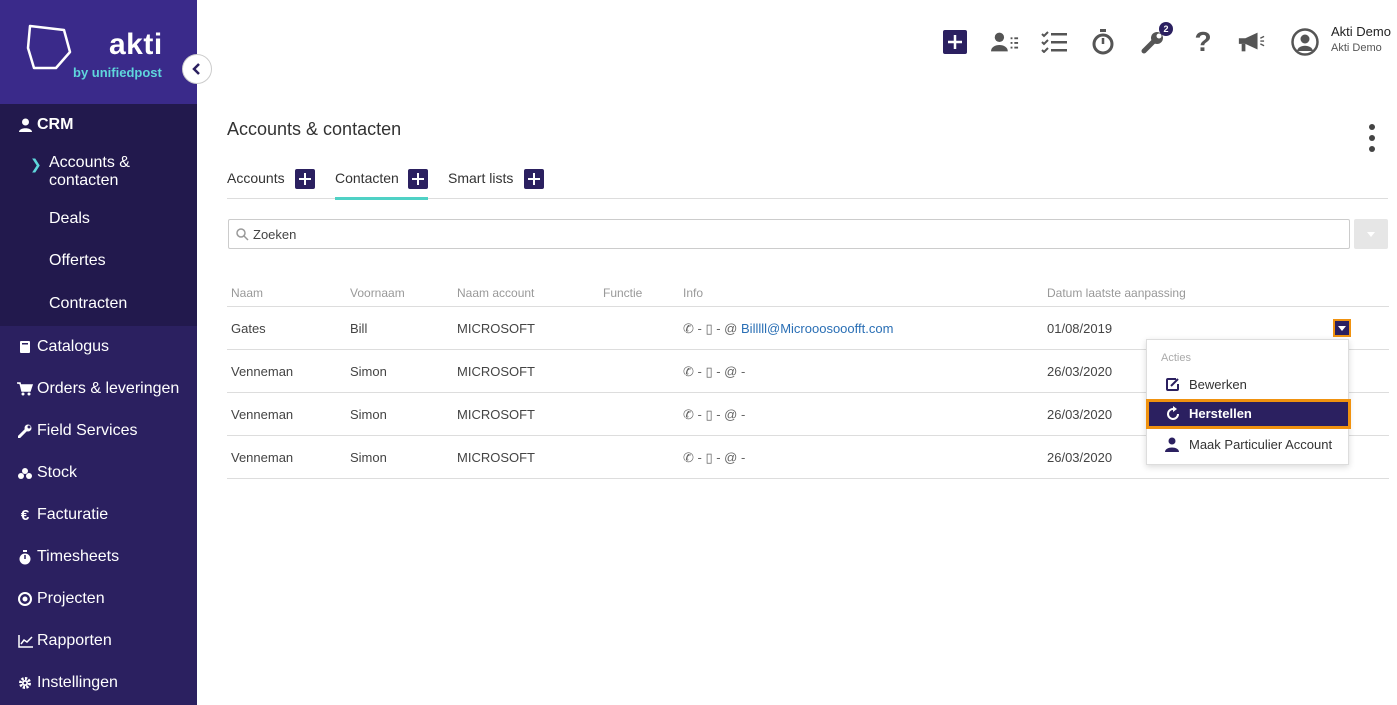 The image size is (1397, 705). Describe the element at coordinates (98, 219) in the screenshot. I see `sidebar-item-deals: Deals` at that location.